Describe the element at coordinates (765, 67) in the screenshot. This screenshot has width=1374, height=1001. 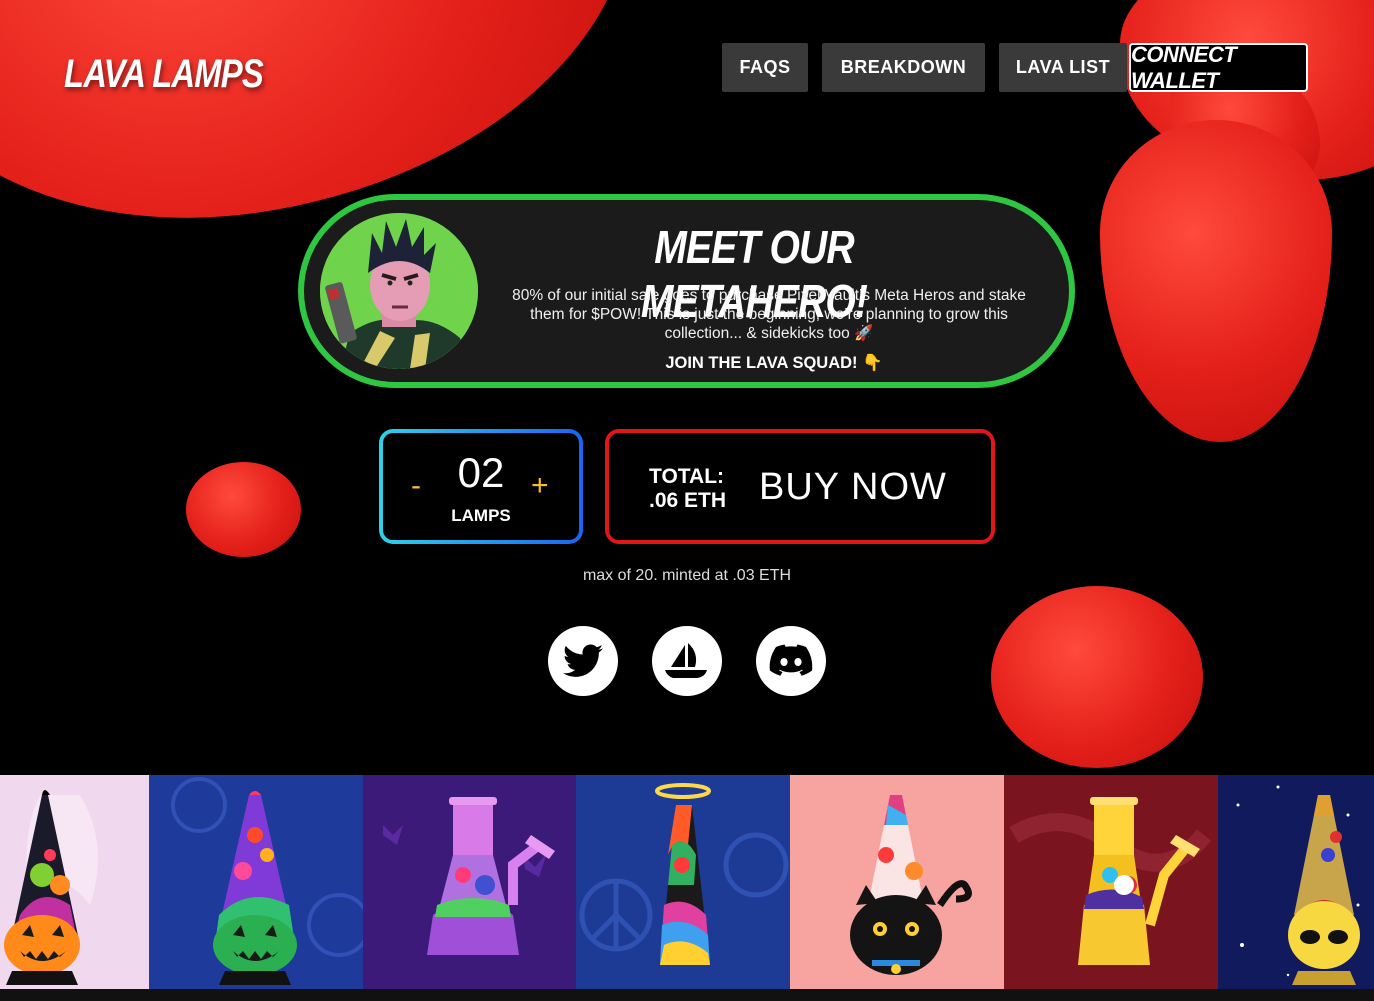
I see `nav-faqs-button: FAQS` at that location.